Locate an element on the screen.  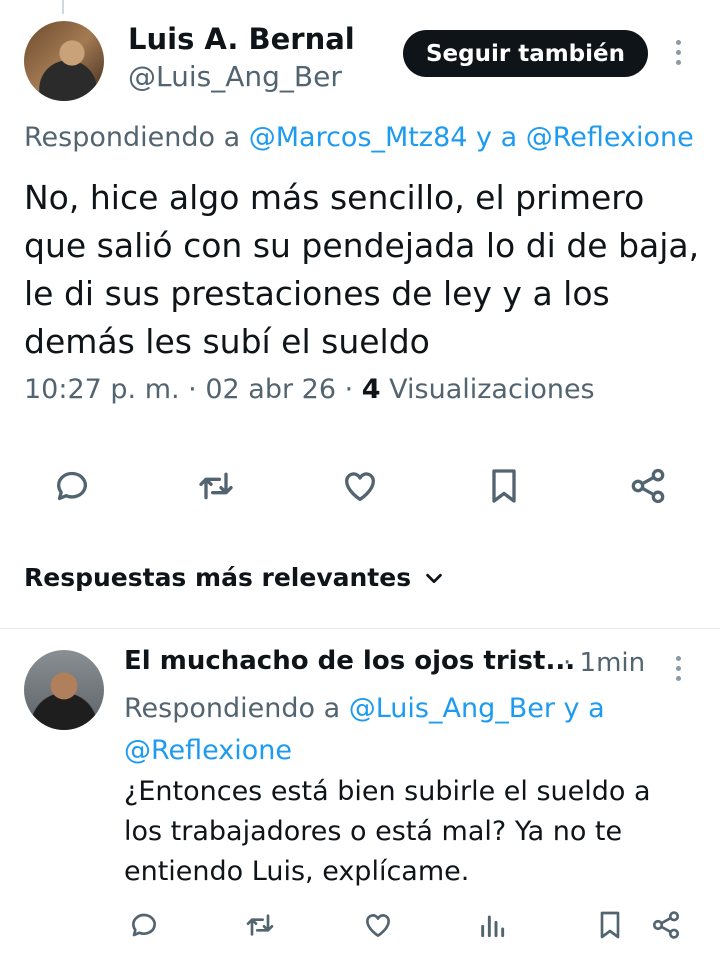
mention-link-2: @Reflexione is located at coordinates (610, 137).